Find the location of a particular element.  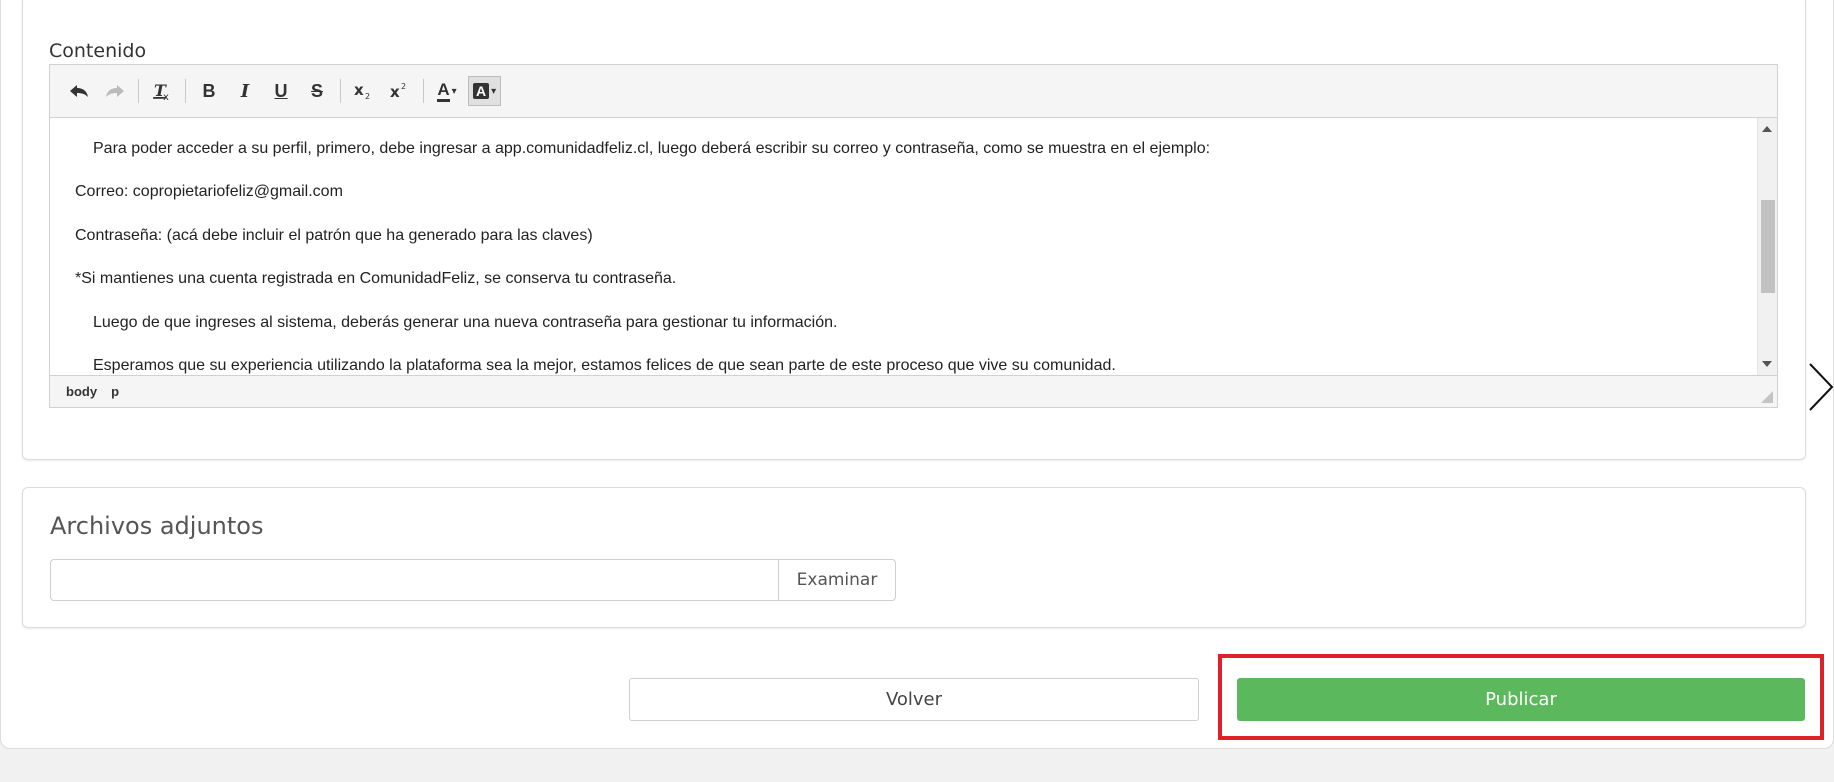

editor-scrollbar is located at coordinates (1767, 246).